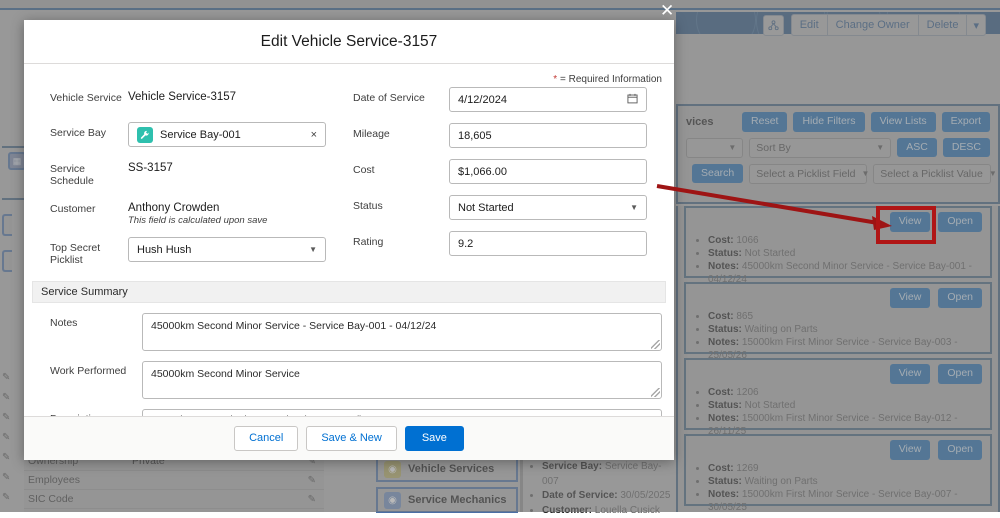  What do you see at coordinates (190, 172) in the screenshot?
I see `form-row: Service ScheduleSS-3157` at bounding box center [190, 172].